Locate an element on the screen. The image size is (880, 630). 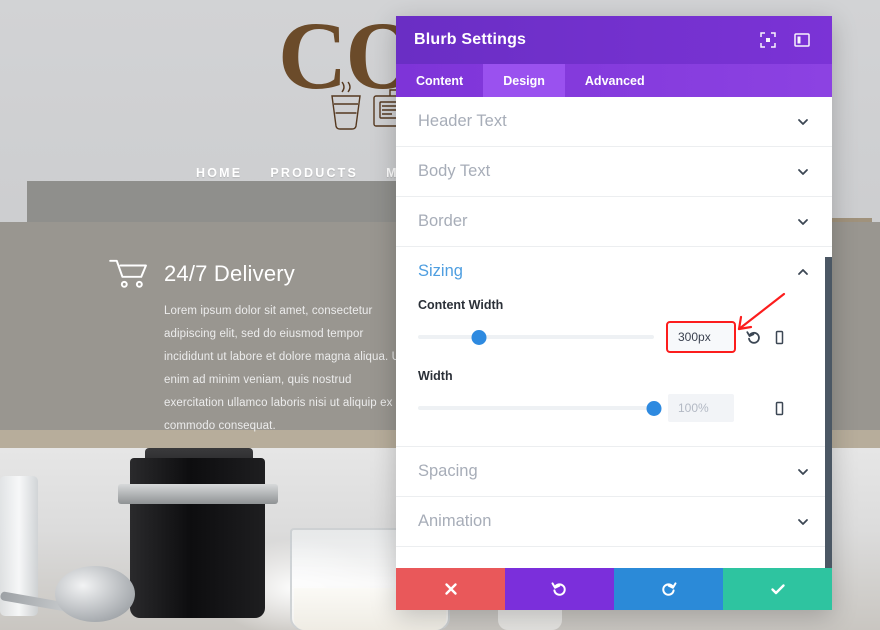
section-body-text-toggle: Body Text is located at coordinates (614, 171).